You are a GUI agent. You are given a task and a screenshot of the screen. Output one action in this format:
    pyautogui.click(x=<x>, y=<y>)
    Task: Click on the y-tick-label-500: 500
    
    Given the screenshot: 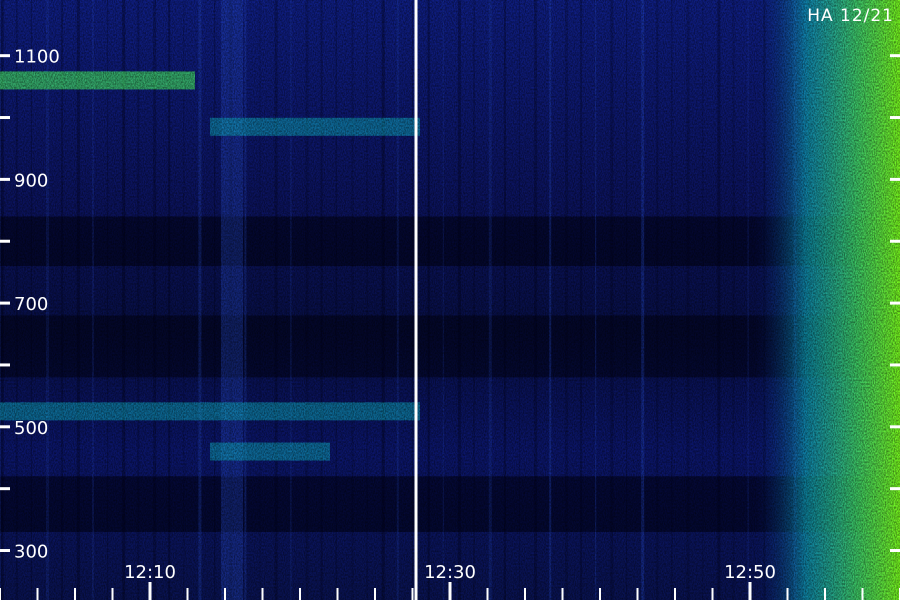 What is the action you would take?
    pyautogui.click(x=31, y=428)
    